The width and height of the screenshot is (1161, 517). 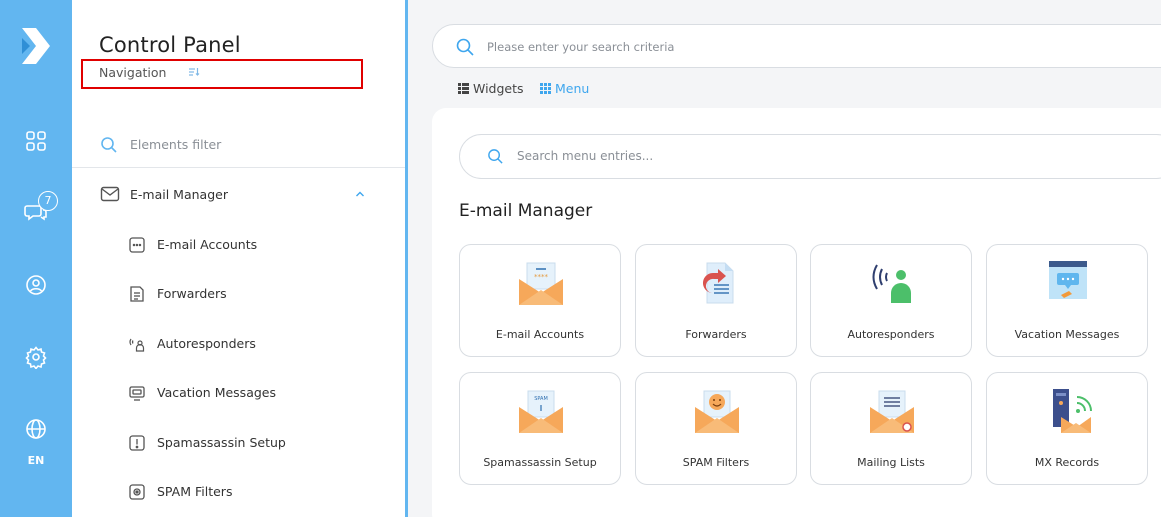 What do you see at coordinates (1072, 411) in the screenshot?
I see `mx-records-icon` at bounding box center [1072, 411].